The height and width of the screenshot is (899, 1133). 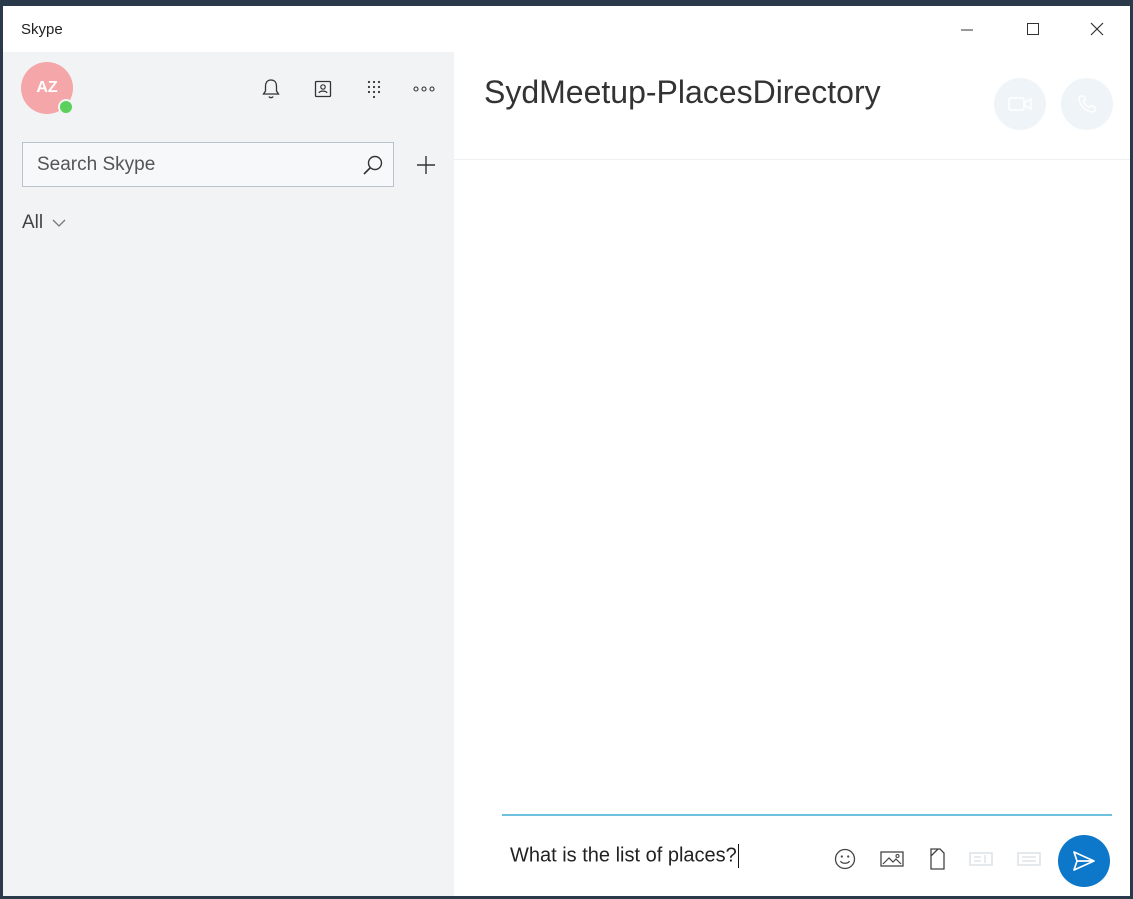 I want to click on new-chat-button, so click(x=426, y=165).